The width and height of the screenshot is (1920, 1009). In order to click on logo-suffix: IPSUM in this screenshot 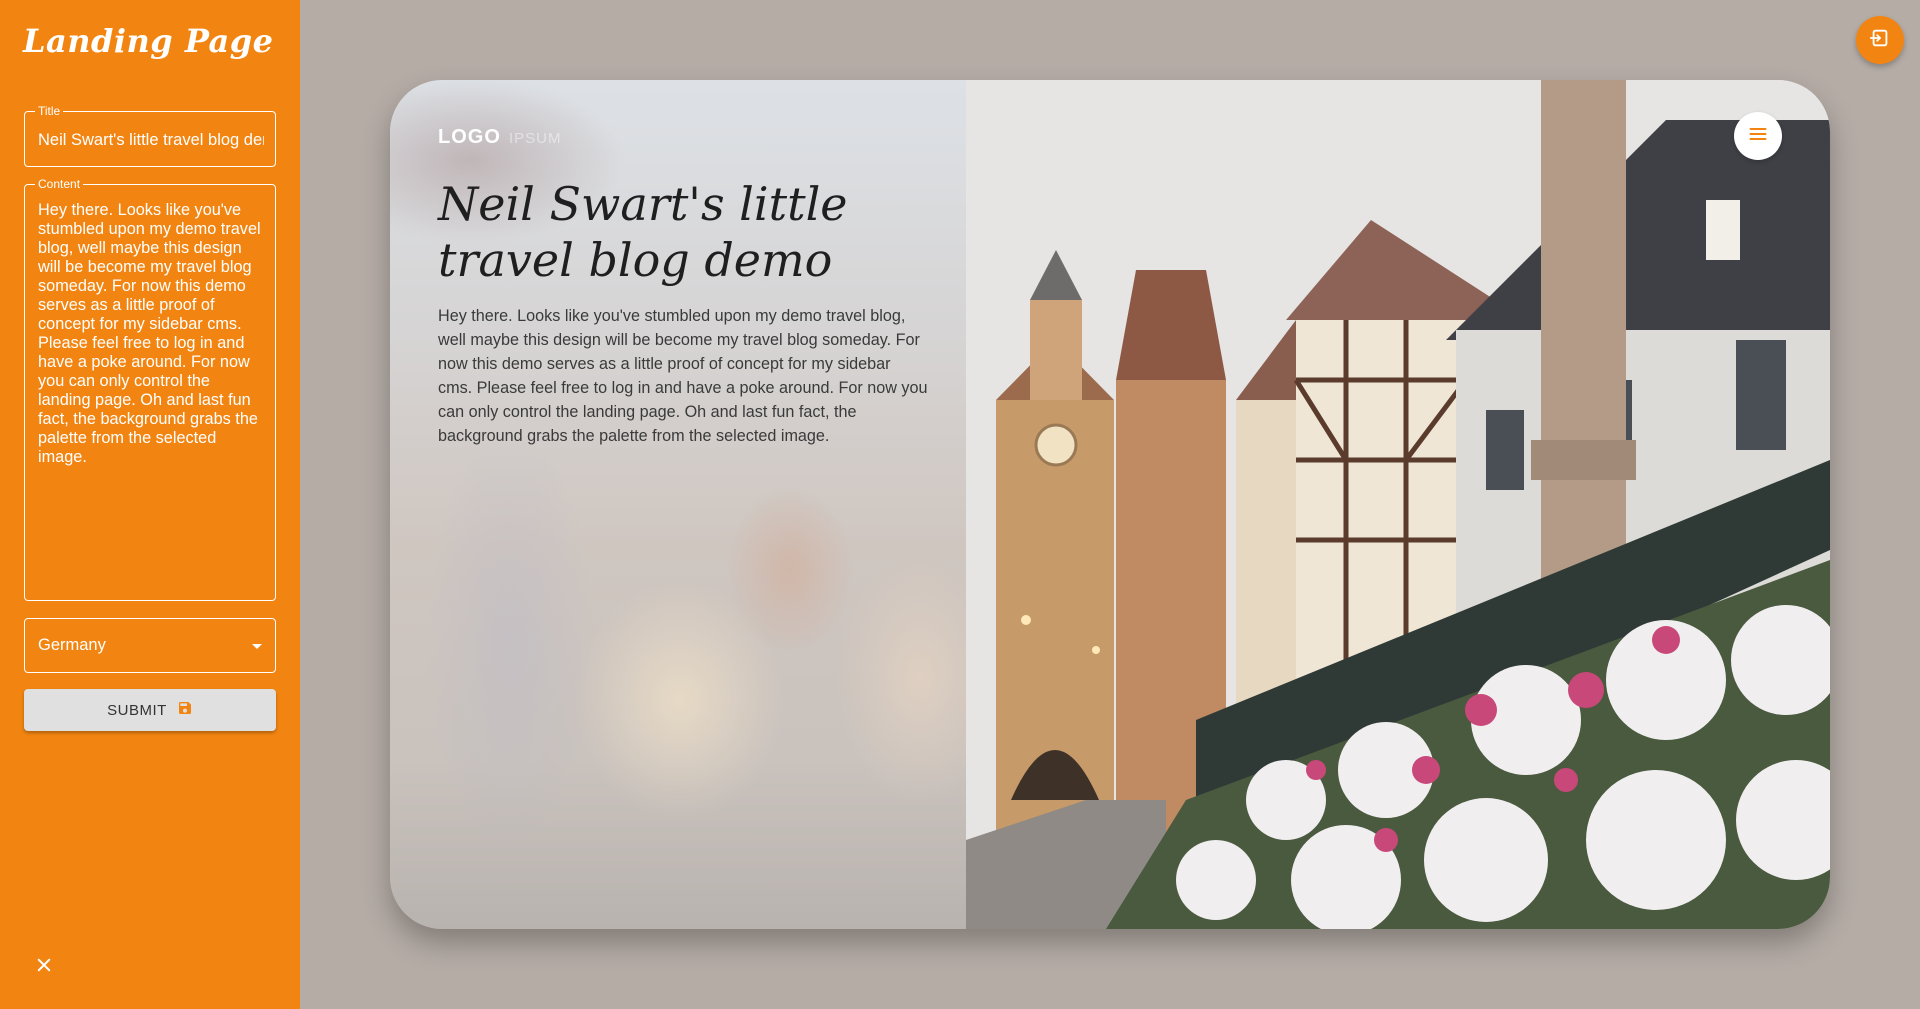, I will do `click(535, 138)`.